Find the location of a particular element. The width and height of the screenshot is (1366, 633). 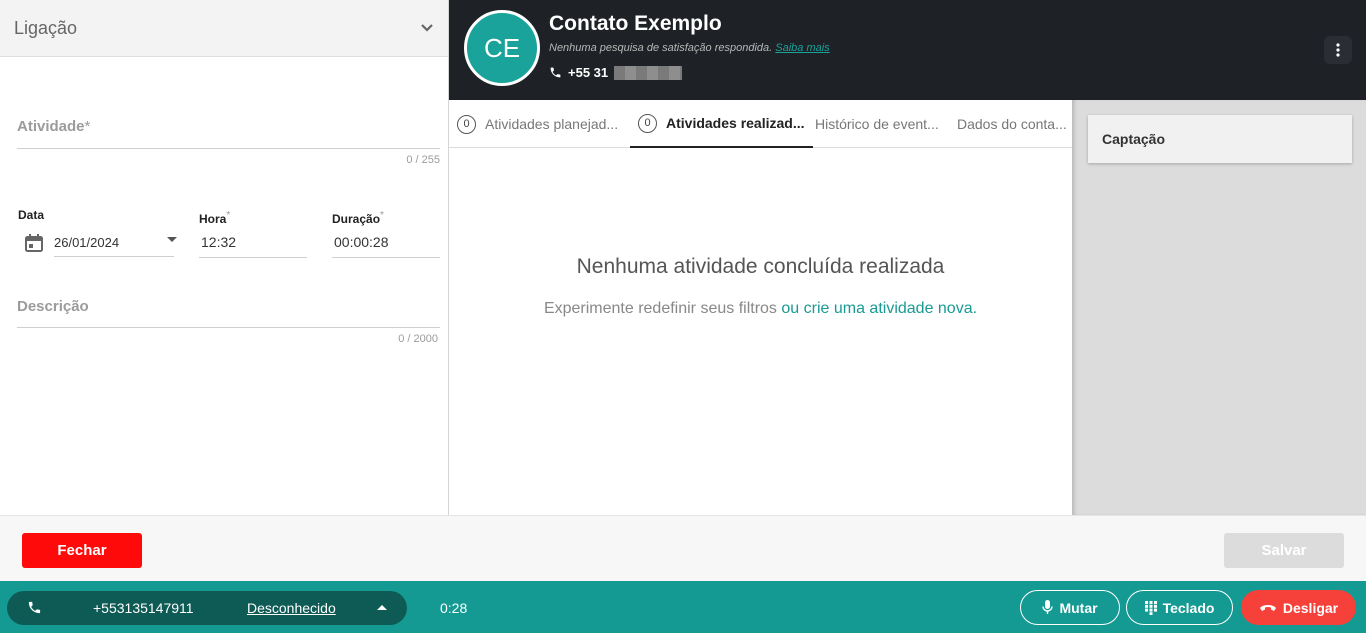

kebab-menu-icon is located at coordinates (1338, 50).